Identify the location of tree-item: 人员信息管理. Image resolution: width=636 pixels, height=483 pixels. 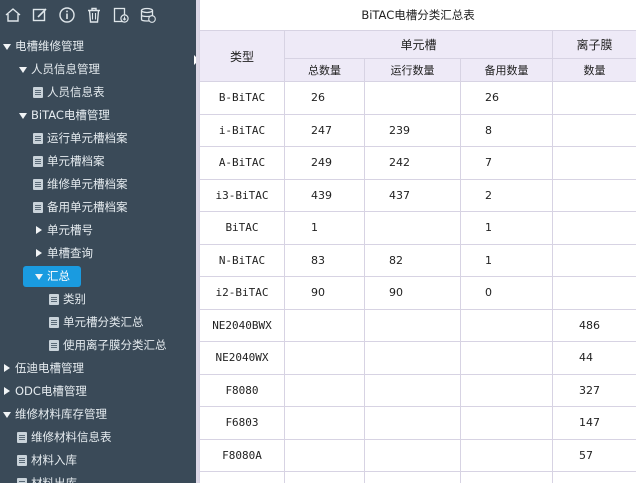
(98, 69).